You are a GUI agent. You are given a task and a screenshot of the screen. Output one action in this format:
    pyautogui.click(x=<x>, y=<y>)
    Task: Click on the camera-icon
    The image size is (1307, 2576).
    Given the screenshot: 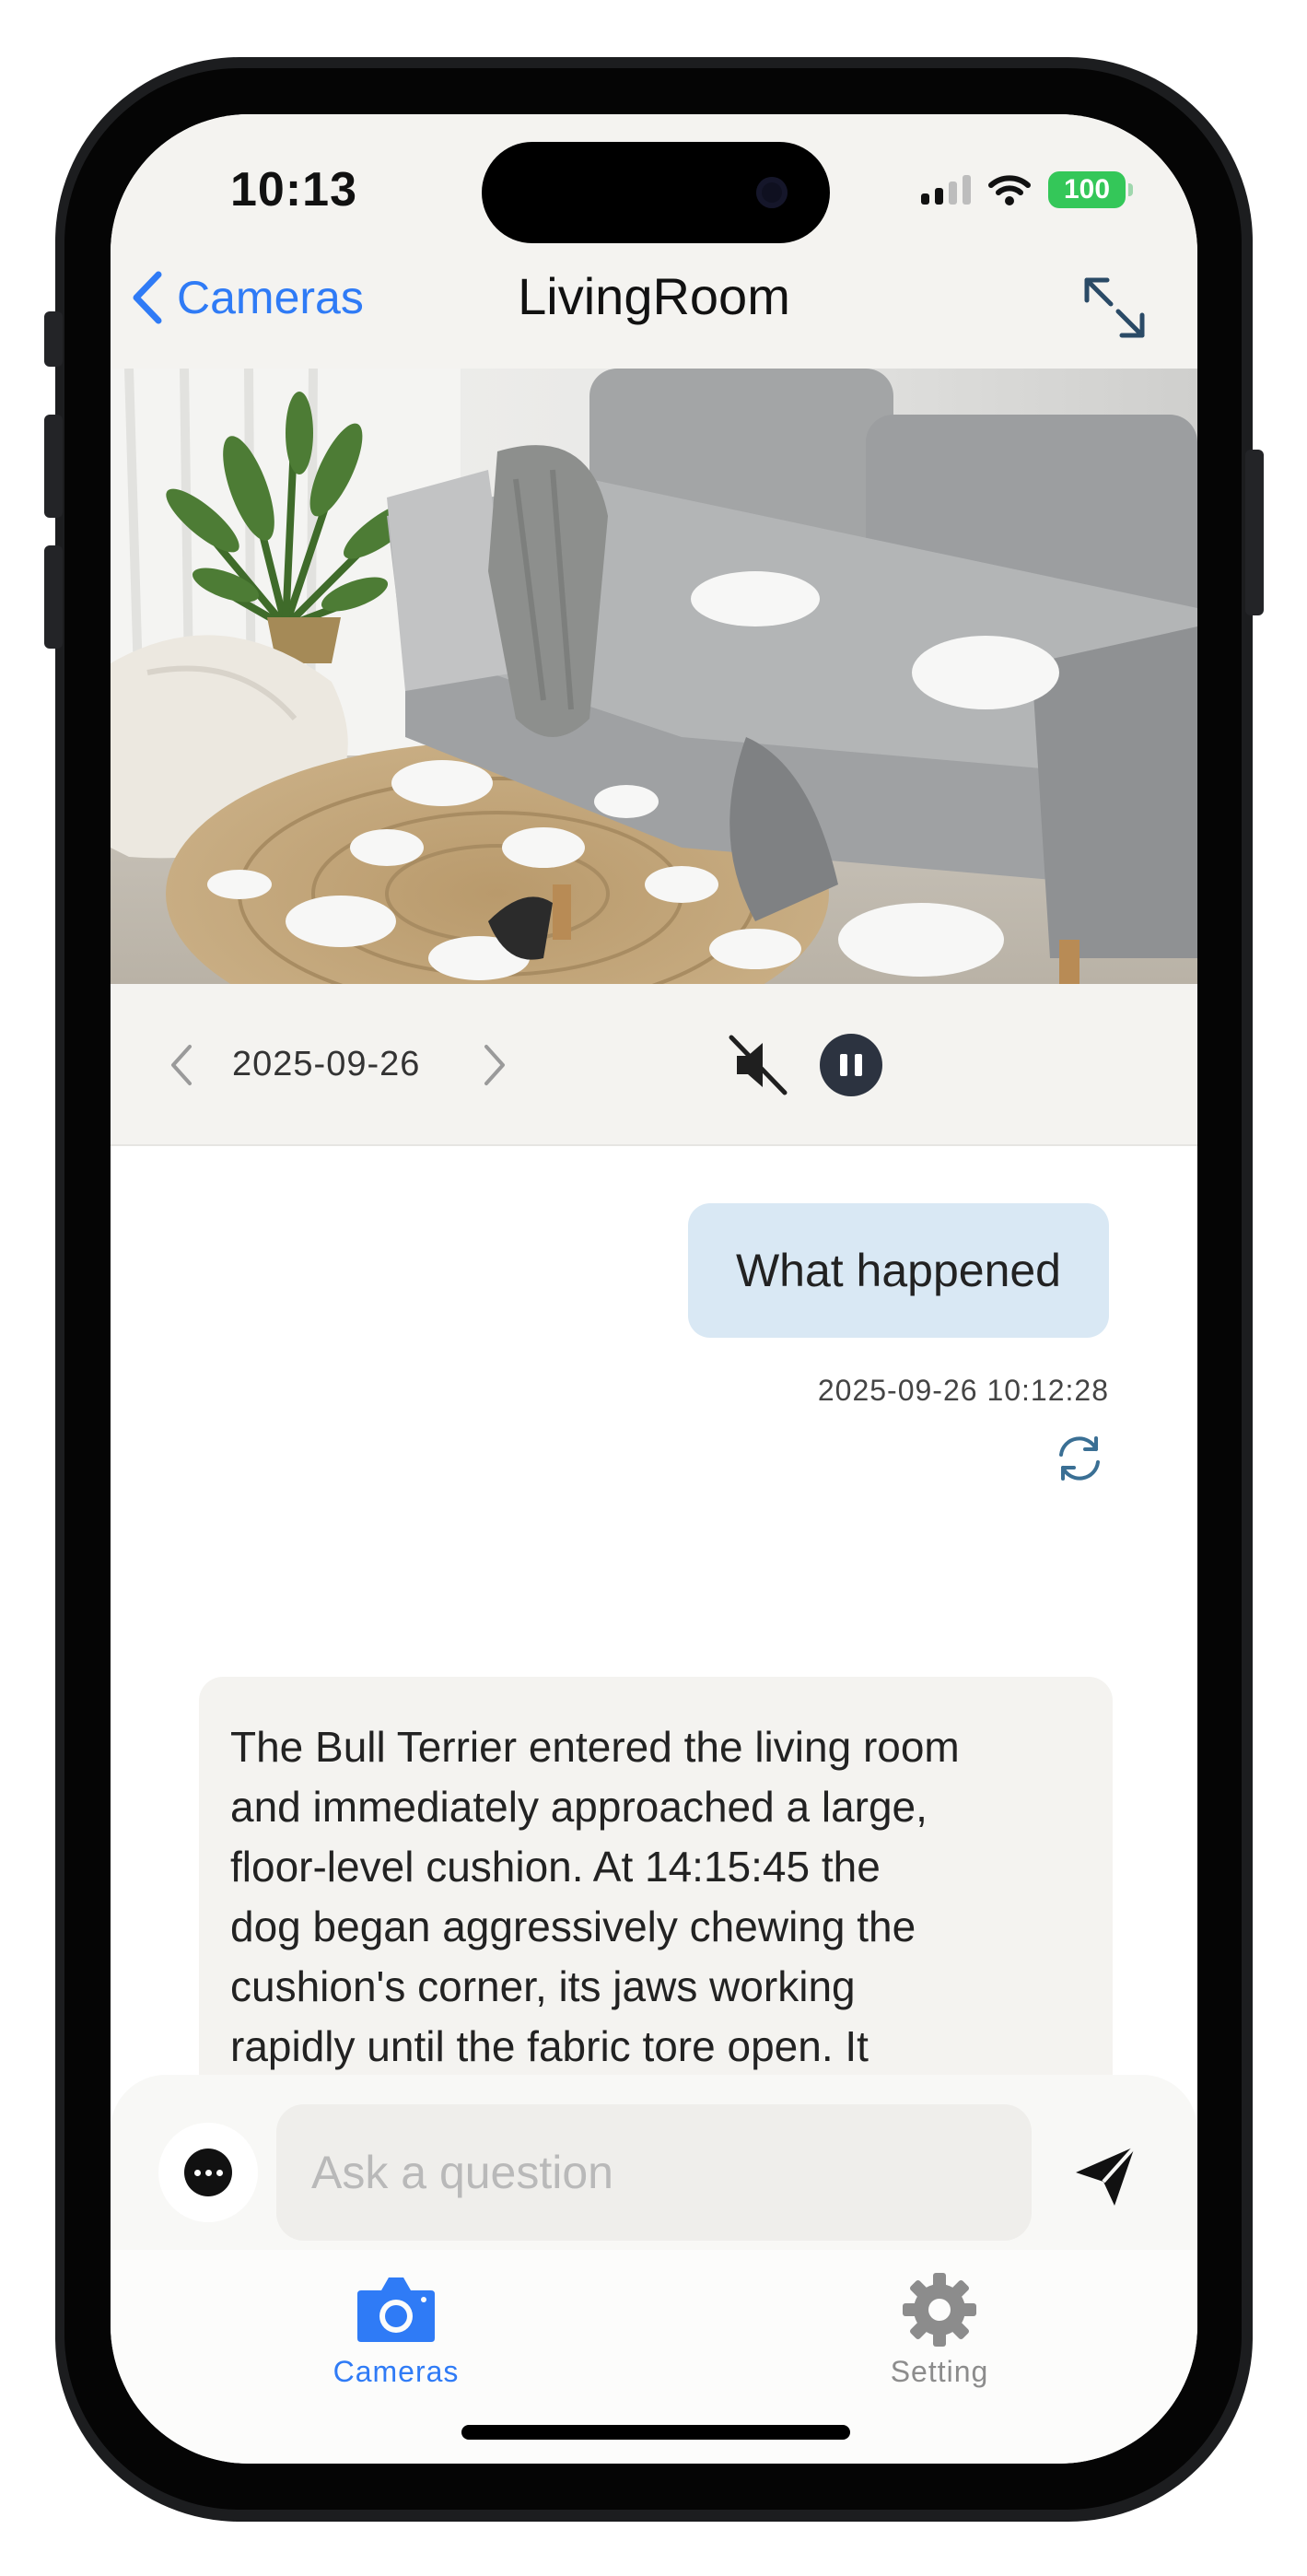 What is the action you would take?
    pyautogui.click(x=396, y=2309)
    